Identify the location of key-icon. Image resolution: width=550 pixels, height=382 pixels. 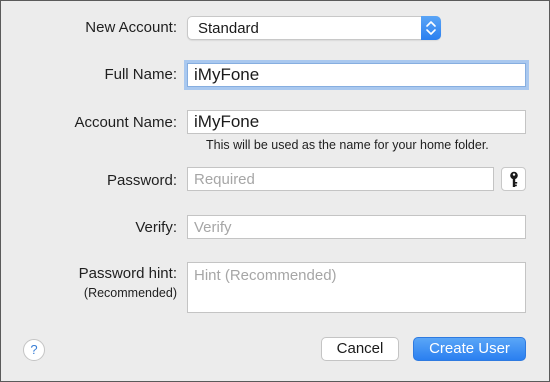
(514, 179).